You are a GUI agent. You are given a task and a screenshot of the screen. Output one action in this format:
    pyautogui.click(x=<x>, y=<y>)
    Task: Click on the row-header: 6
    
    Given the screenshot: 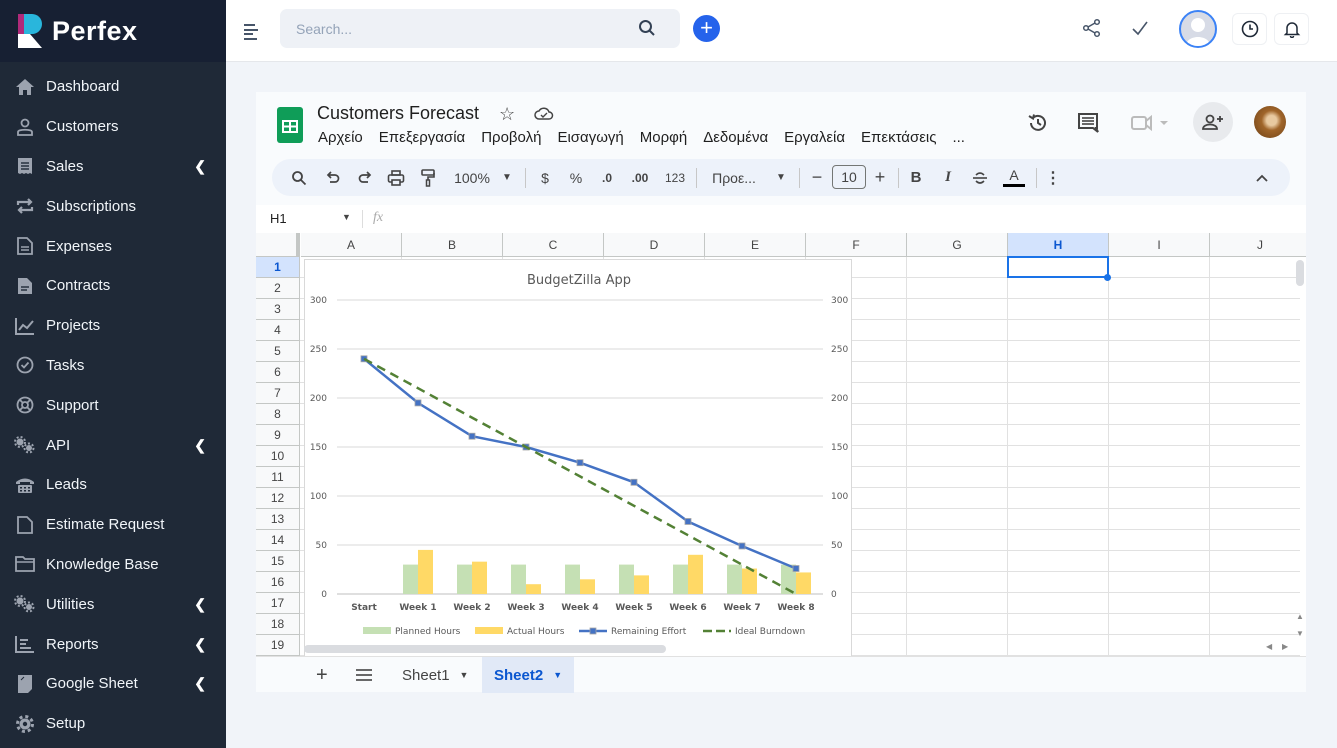 What is the action you would take?
    pyautogui.click(x=278, y=372)
    